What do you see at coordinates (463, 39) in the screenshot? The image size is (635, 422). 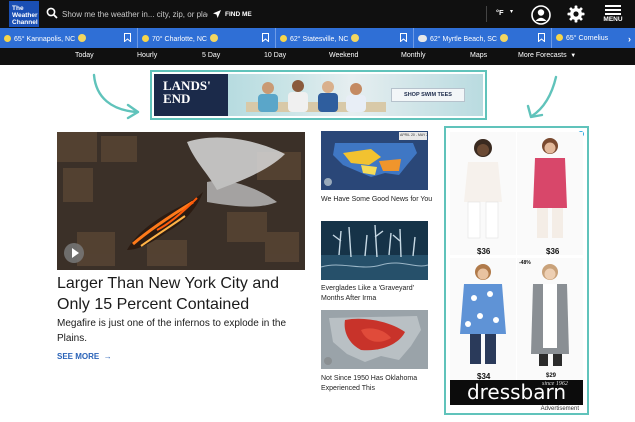 I see `location-label: 62° Myrtle Beach, SC` at bounding box center [463, 39].